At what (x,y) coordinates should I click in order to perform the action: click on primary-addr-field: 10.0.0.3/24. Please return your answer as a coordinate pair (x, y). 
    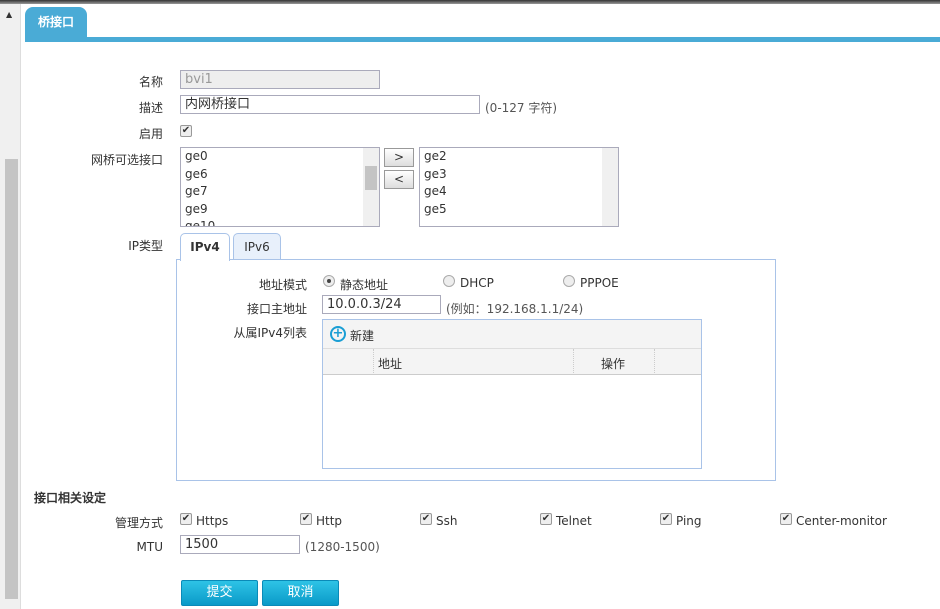
    Looking at the image, I should click on (381, 304).